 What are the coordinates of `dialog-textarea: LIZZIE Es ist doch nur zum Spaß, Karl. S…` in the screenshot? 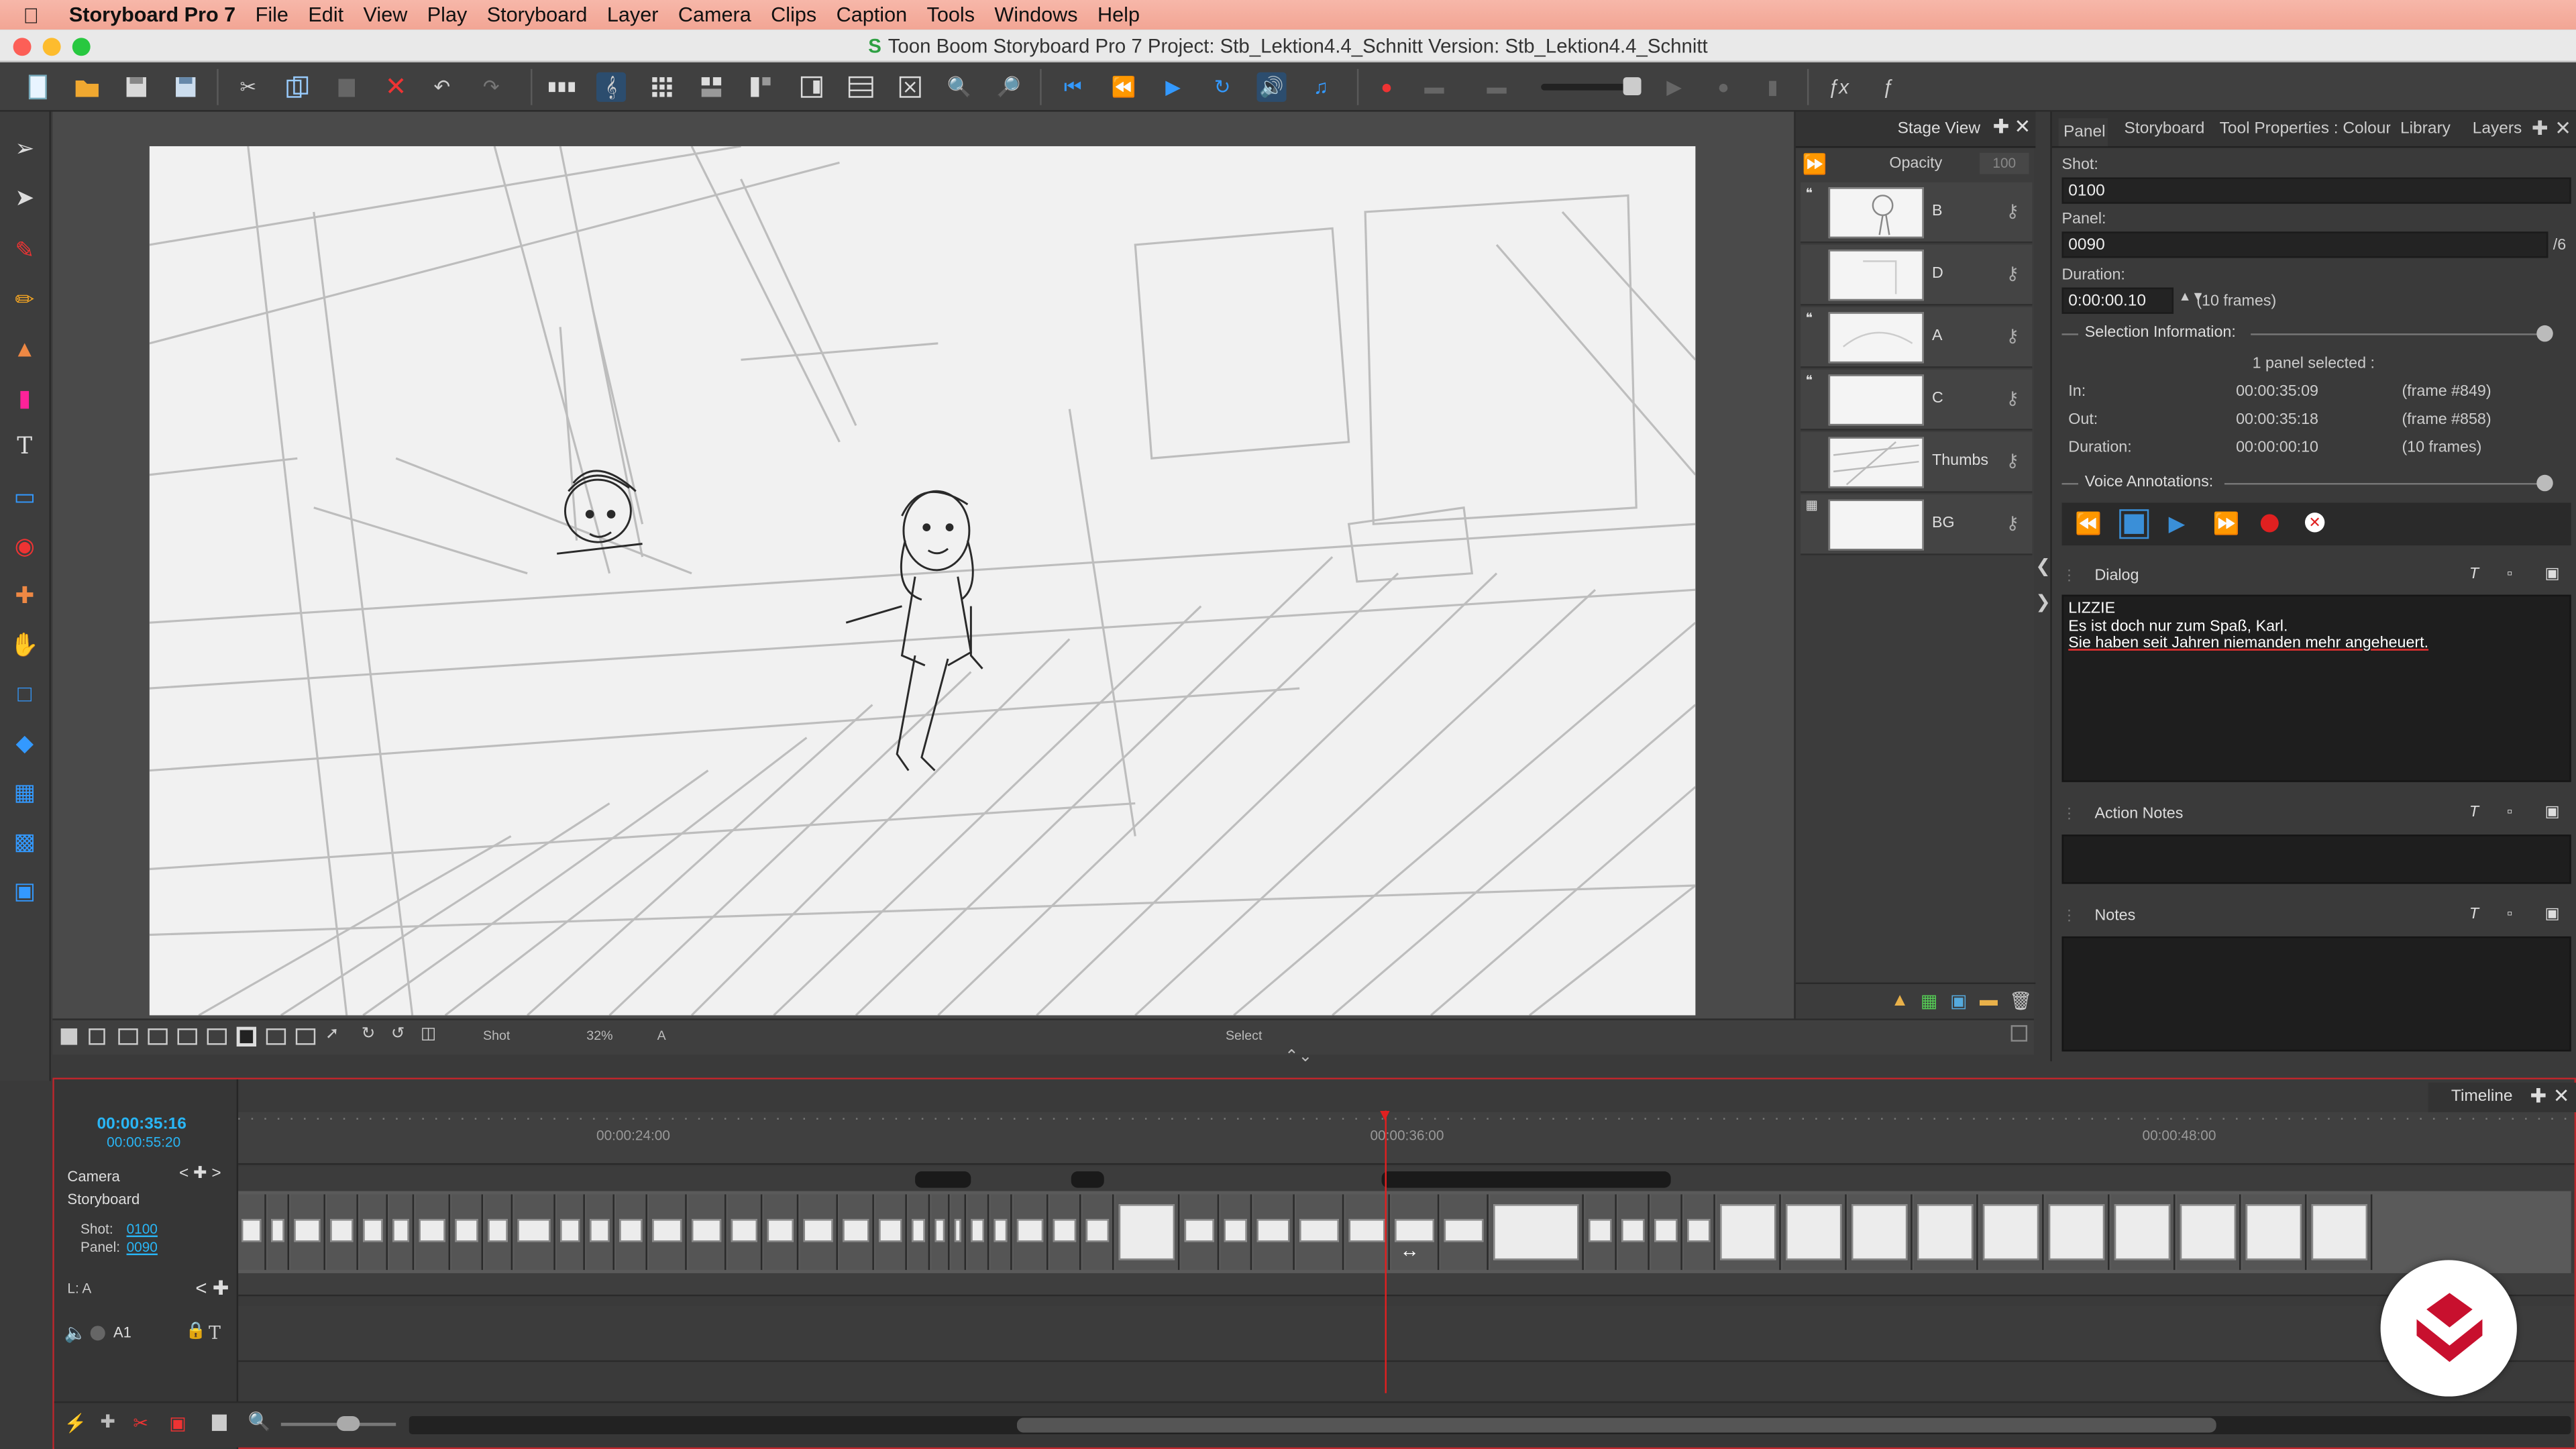 It's located at (2316, 688).